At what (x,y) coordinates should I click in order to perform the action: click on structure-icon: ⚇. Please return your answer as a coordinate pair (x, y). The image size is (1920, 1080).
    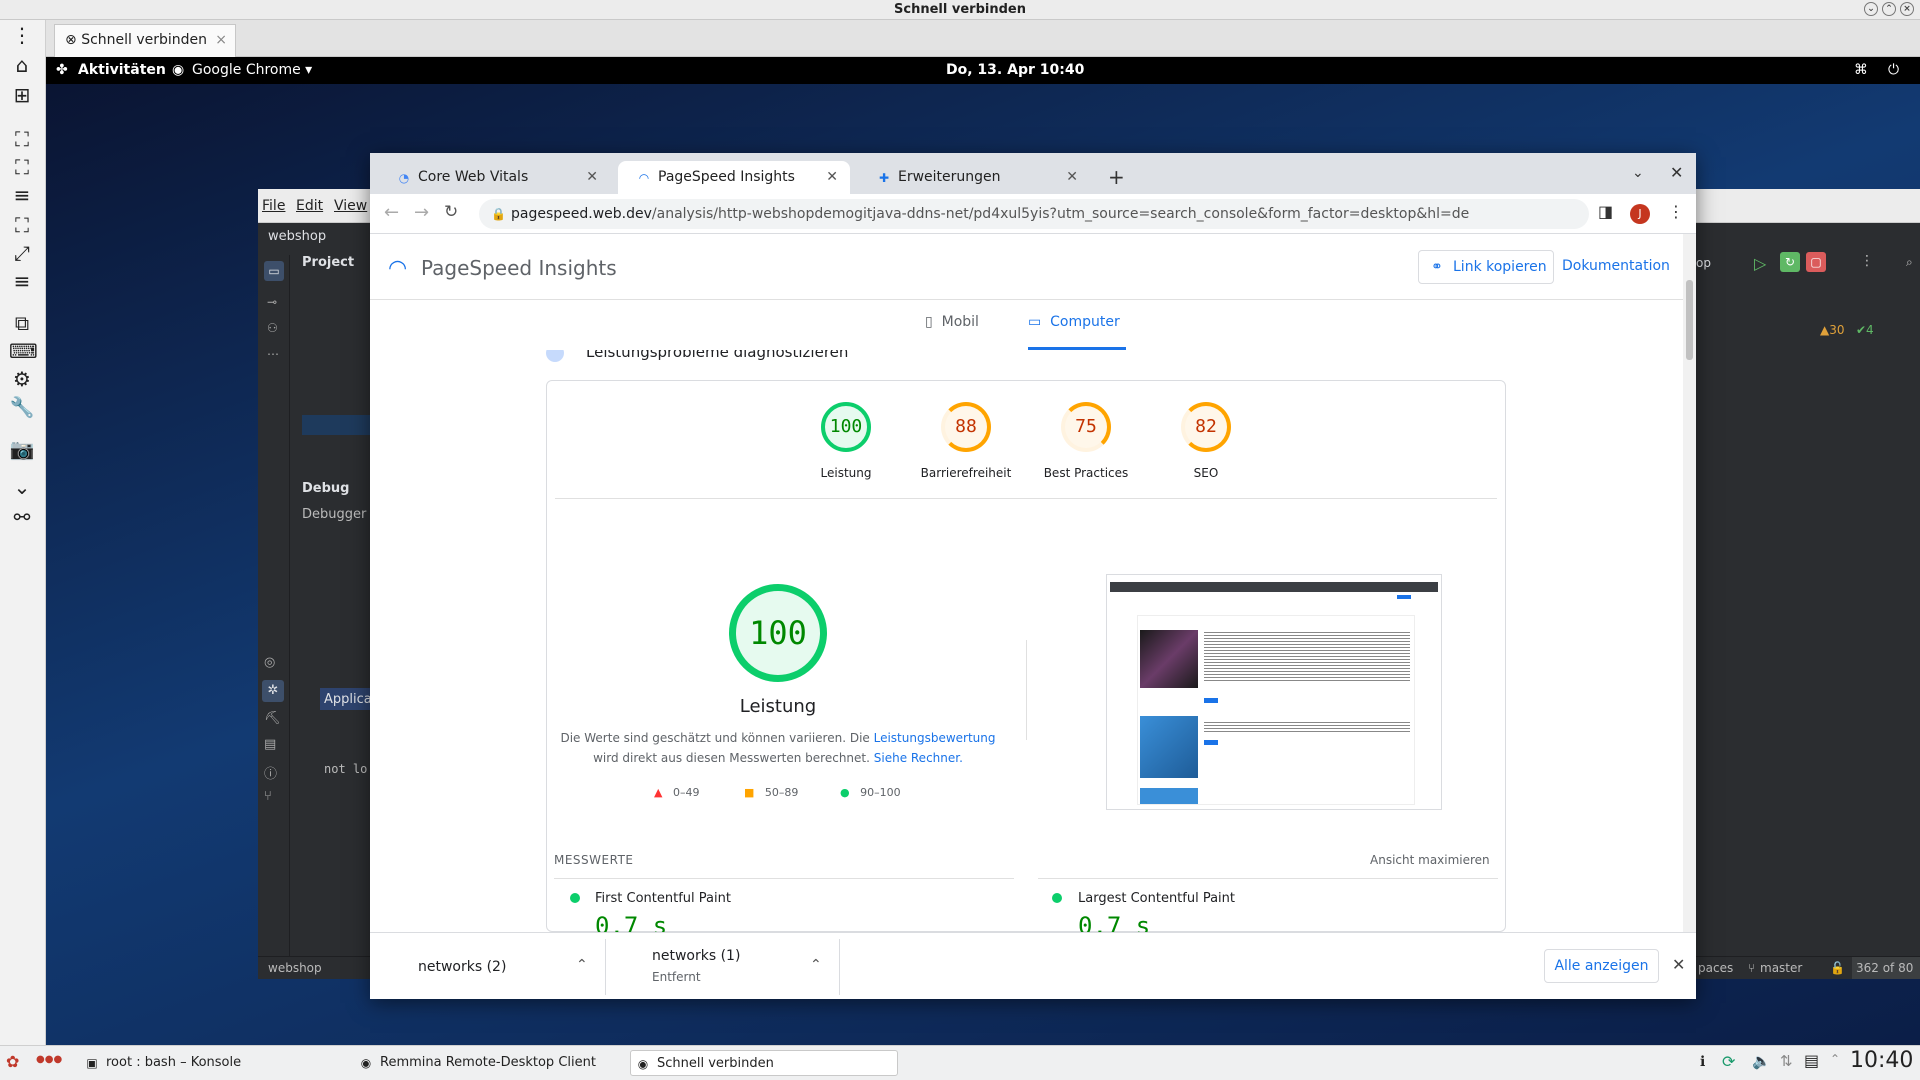
    Looking at the image, I should click on (272, 328).